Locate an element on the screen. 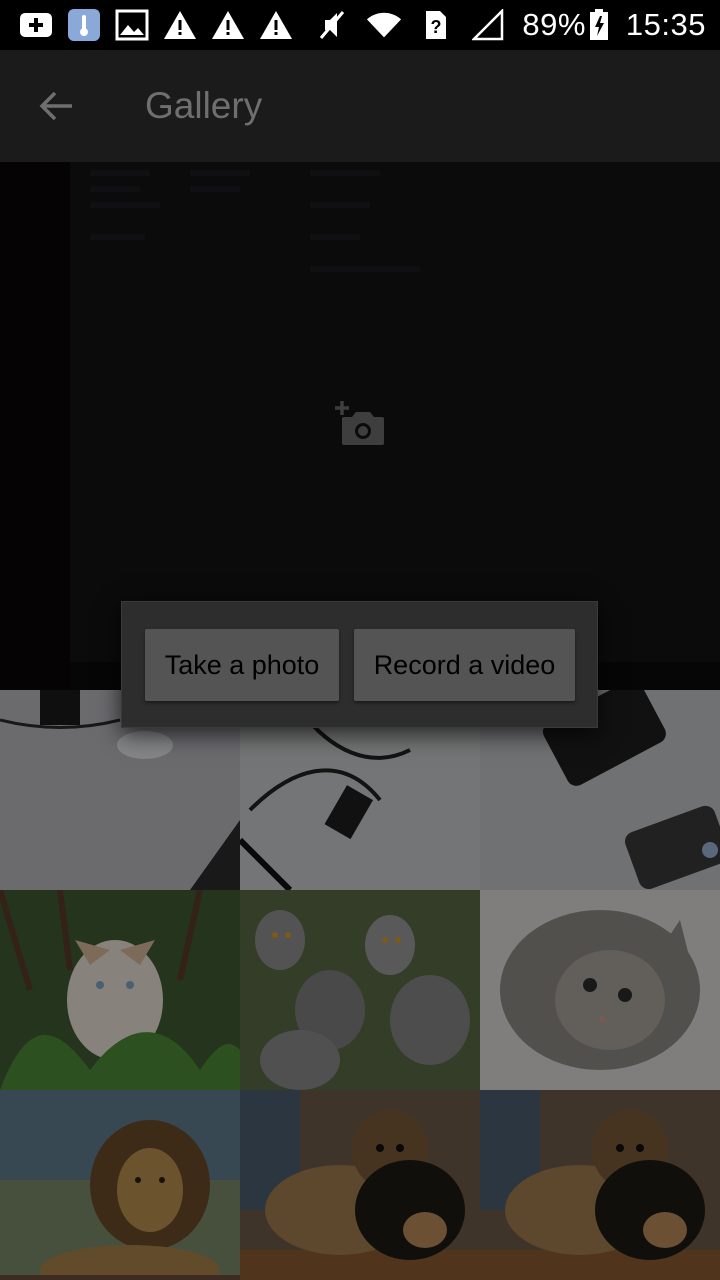  capture-dialog: Take a photo Record a video is located at coordinates (359, 664).